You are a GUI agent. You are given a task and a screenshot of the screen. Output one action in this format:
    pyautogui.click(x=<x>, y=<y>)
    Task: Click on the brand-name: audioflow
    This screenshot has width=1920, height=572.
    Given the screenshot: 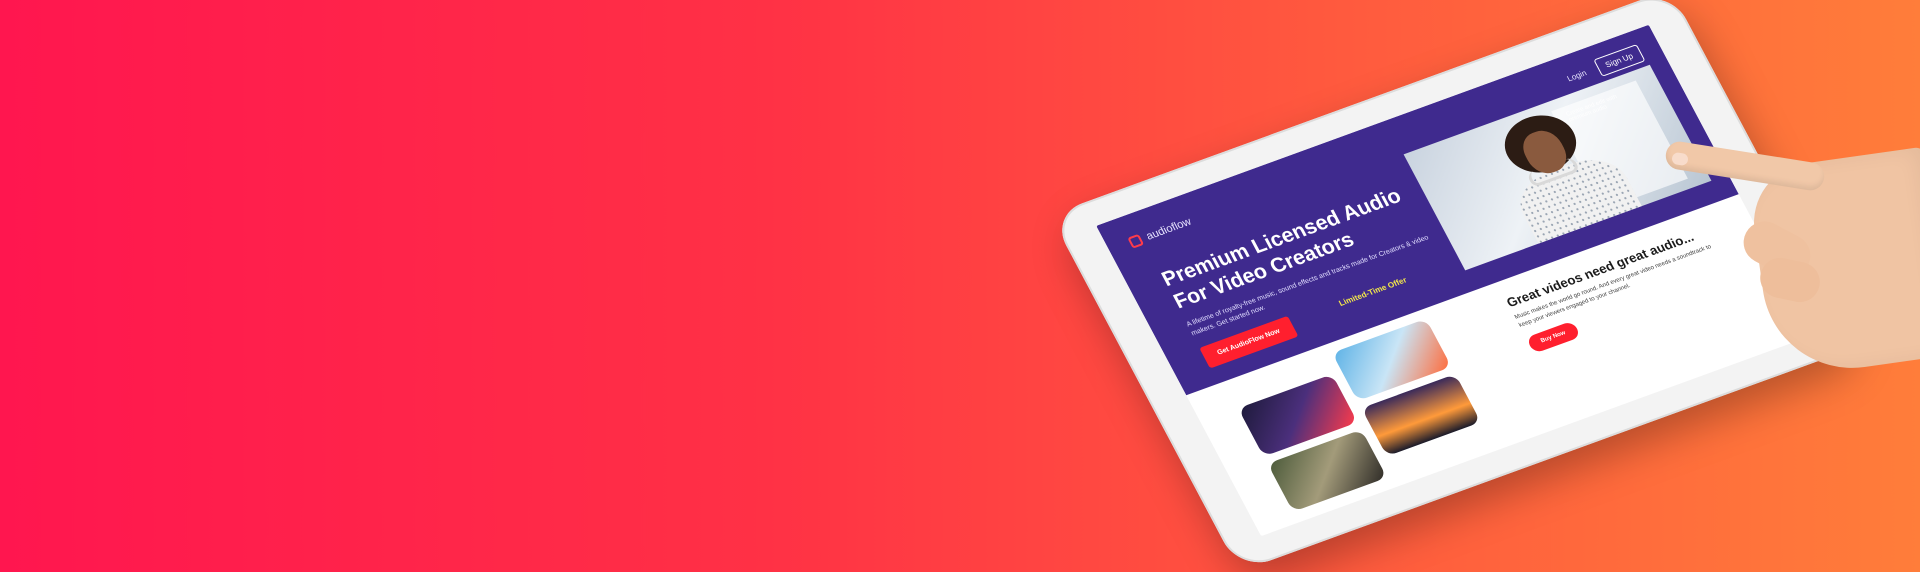 What is the action you would take?
    pyautogui.click(x=1169, y=229)
    